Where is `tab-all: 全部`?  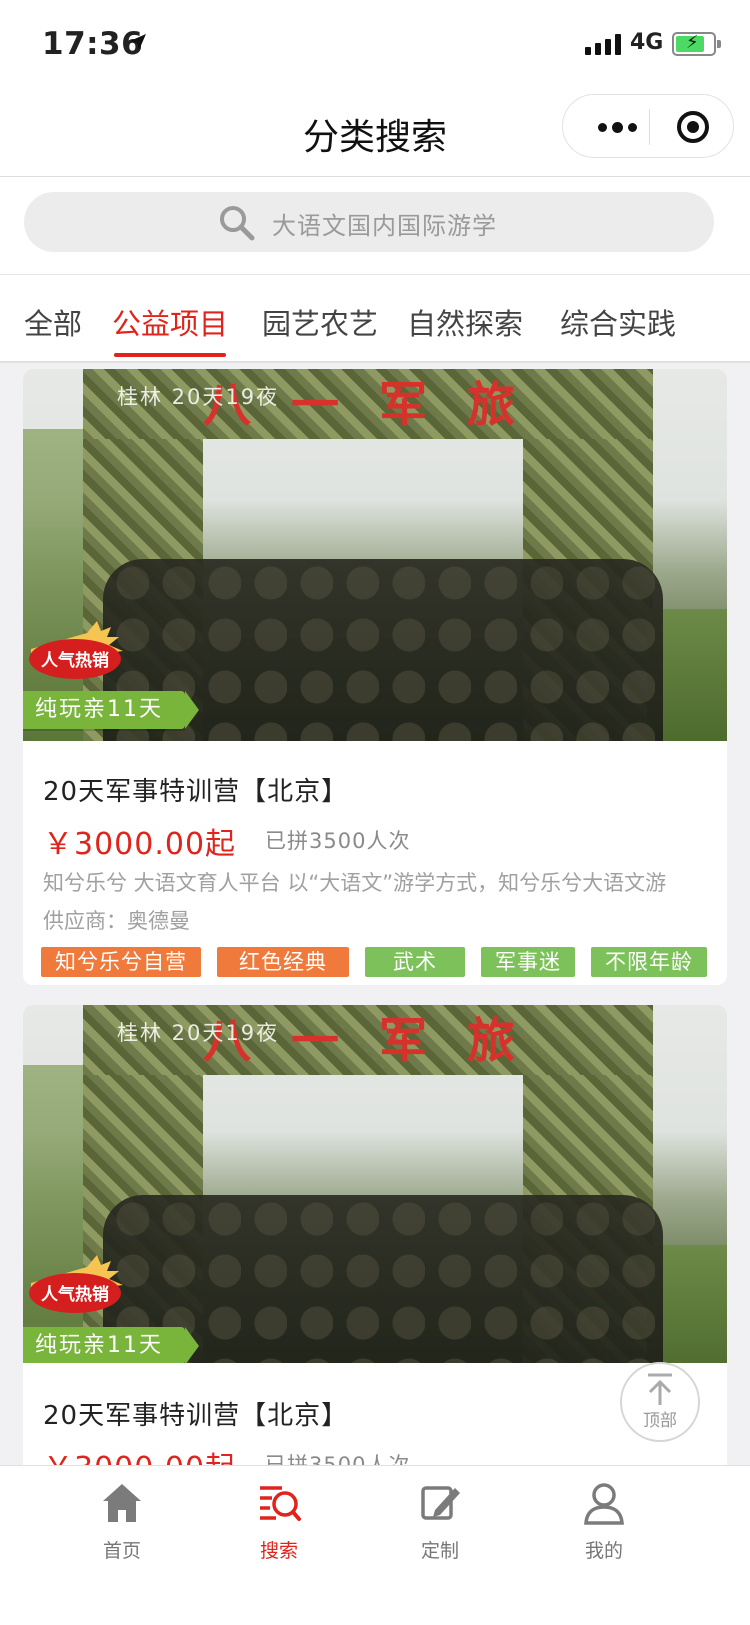 tab-all: 全部 is located at coordinates (53, 322).